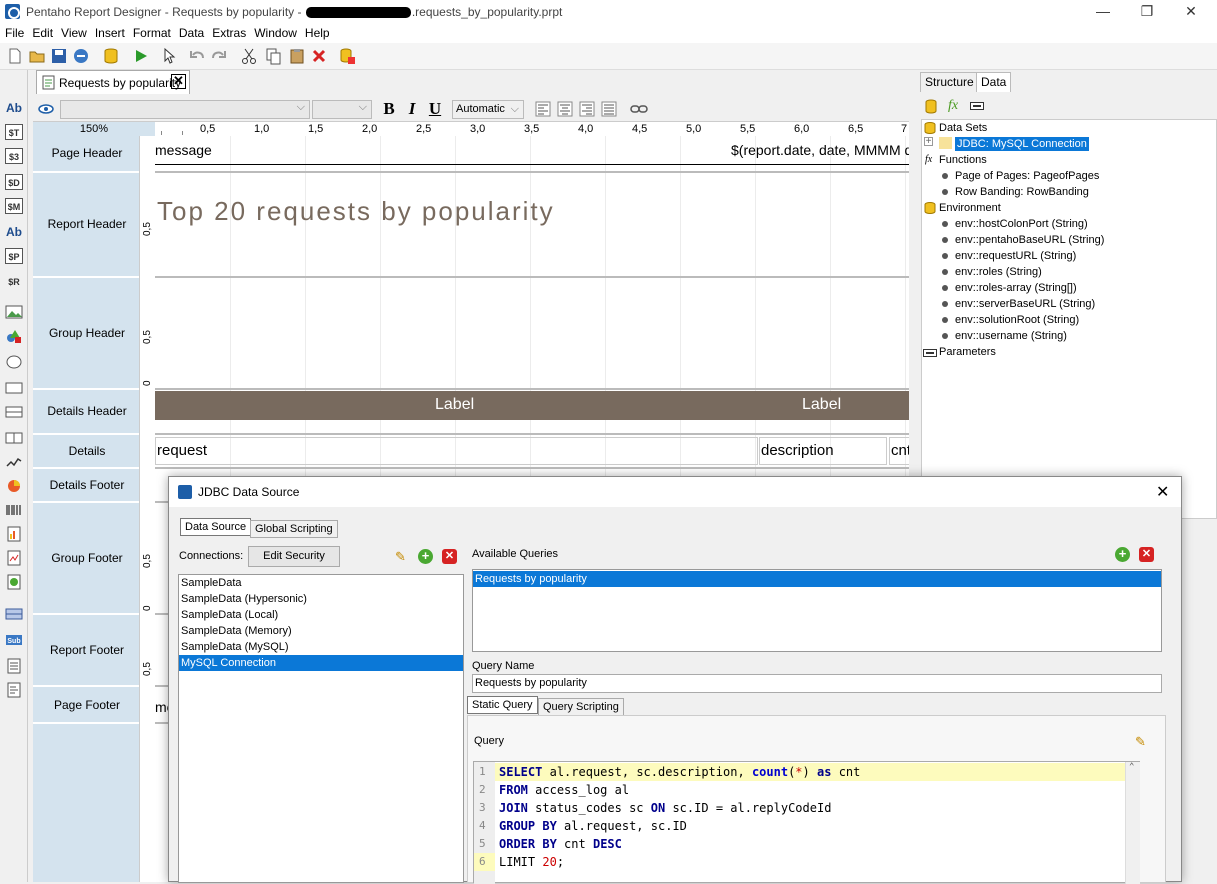 This screenshot has height=884, width=1217. What do you see at coordinates (14, 312) in the screenshot?
I see `image-field-icon` at bounding box center [14, 312].